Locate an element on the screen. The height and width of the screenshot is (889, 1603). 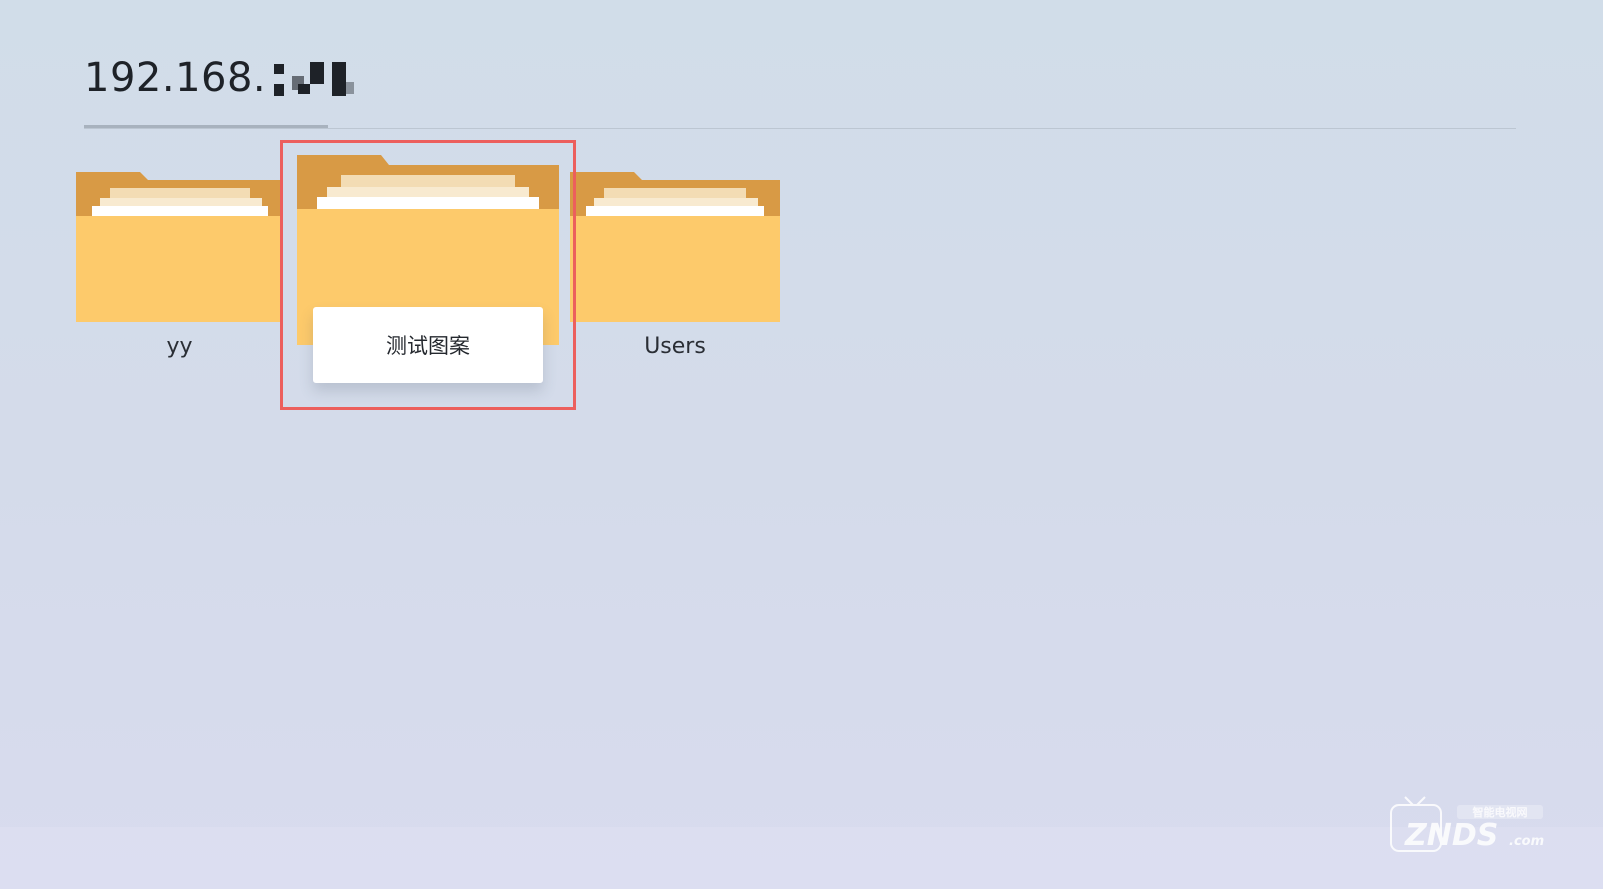
znds-watermark-logo: 智能电视网 ZNDS .com is located at coordinates (1467, 824).